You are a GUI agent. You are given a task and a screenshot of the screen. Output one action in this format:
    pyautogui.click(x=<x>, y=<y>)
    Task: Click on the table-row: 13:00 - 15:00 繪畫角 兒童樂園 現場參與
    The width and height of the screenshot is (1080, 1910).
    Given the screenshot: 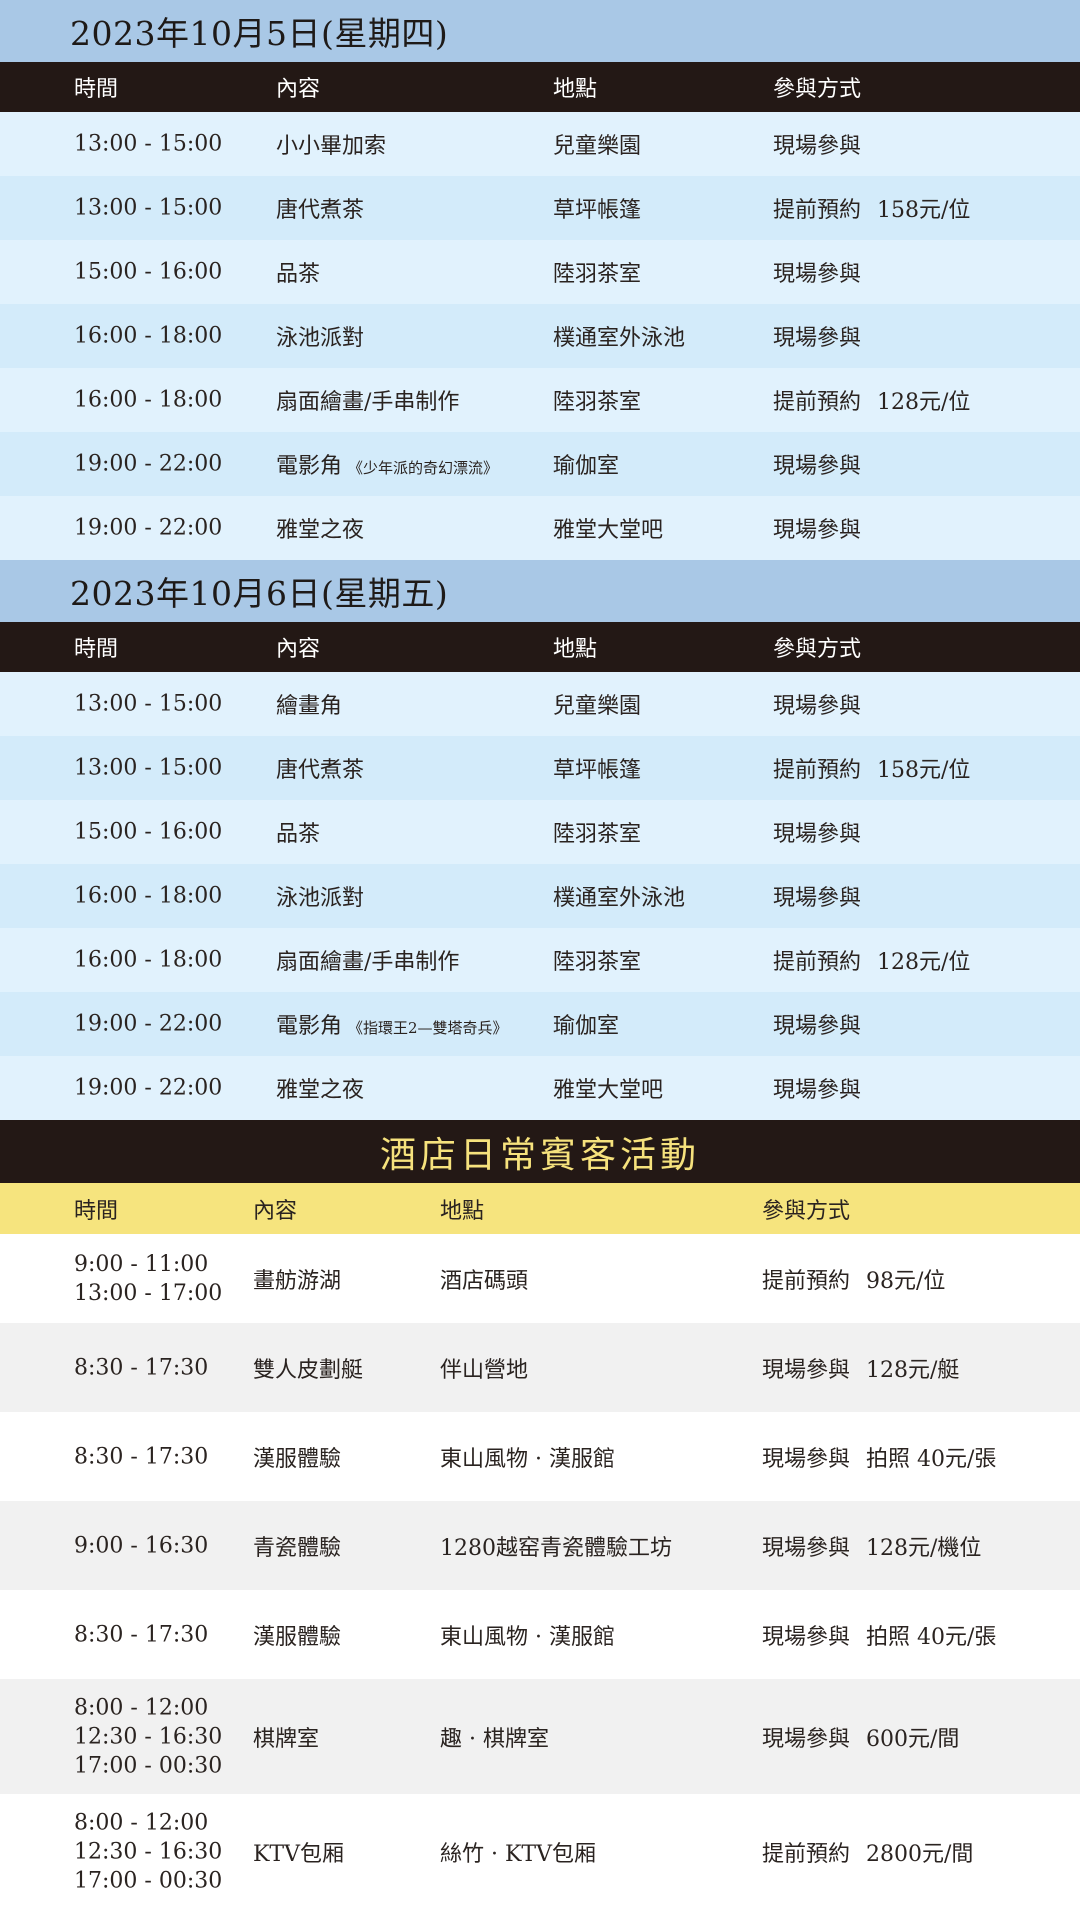 What is the action you would take?
    pyautogui.click(x=540, y=704)
    